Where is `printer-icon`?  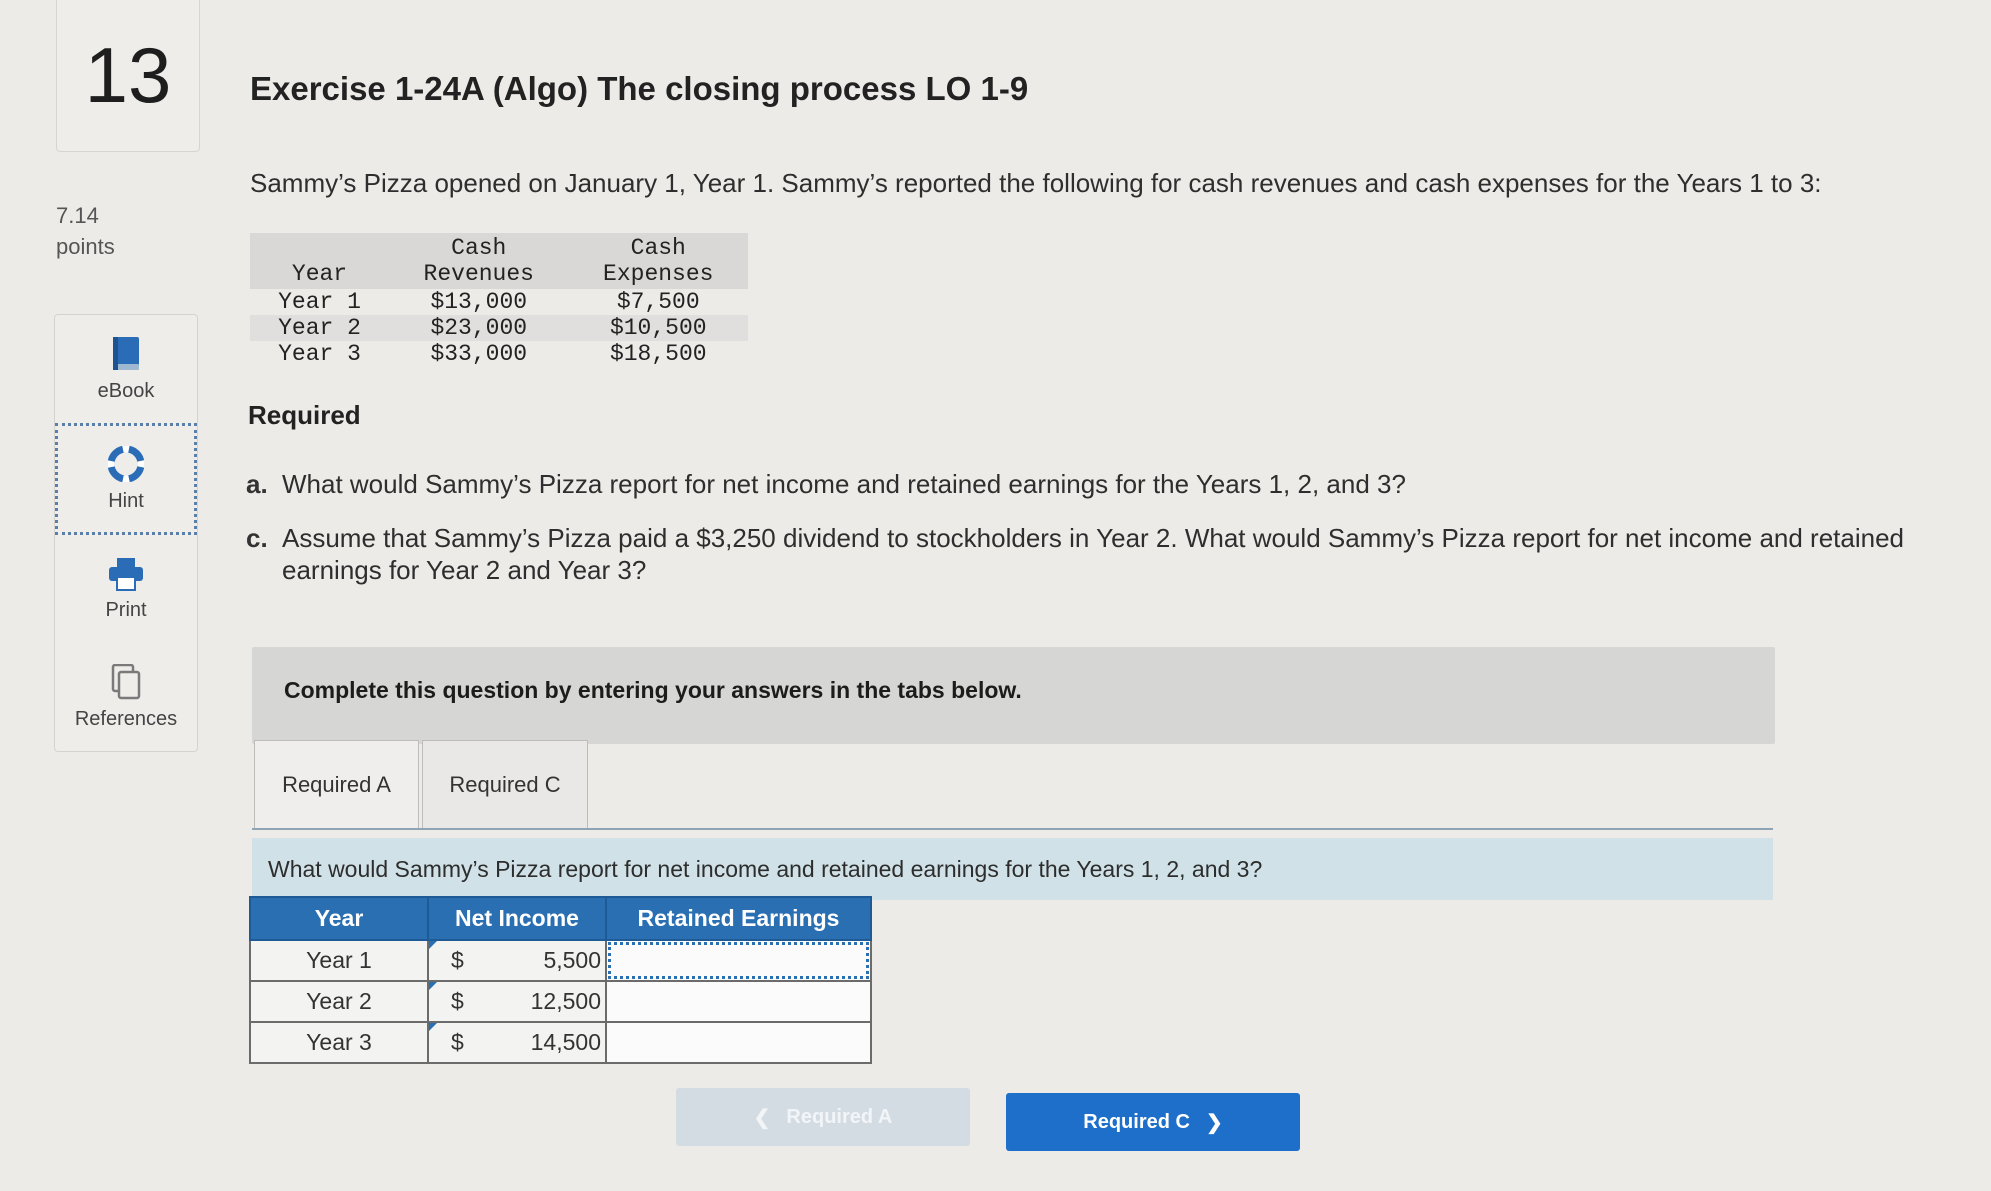
printer-icon is located at coordinates (126, 574).